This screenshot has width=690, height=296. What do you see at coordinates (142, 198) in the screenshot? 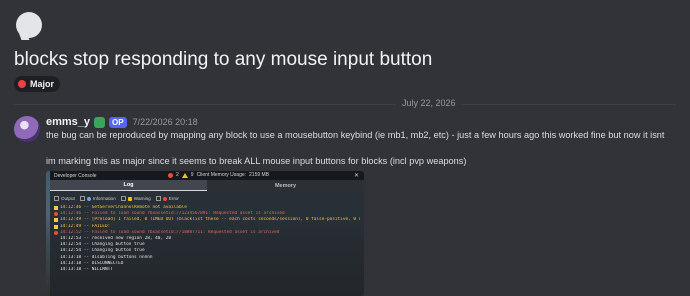
I see `filter-label: Warning` at bounding box center [142, 198].